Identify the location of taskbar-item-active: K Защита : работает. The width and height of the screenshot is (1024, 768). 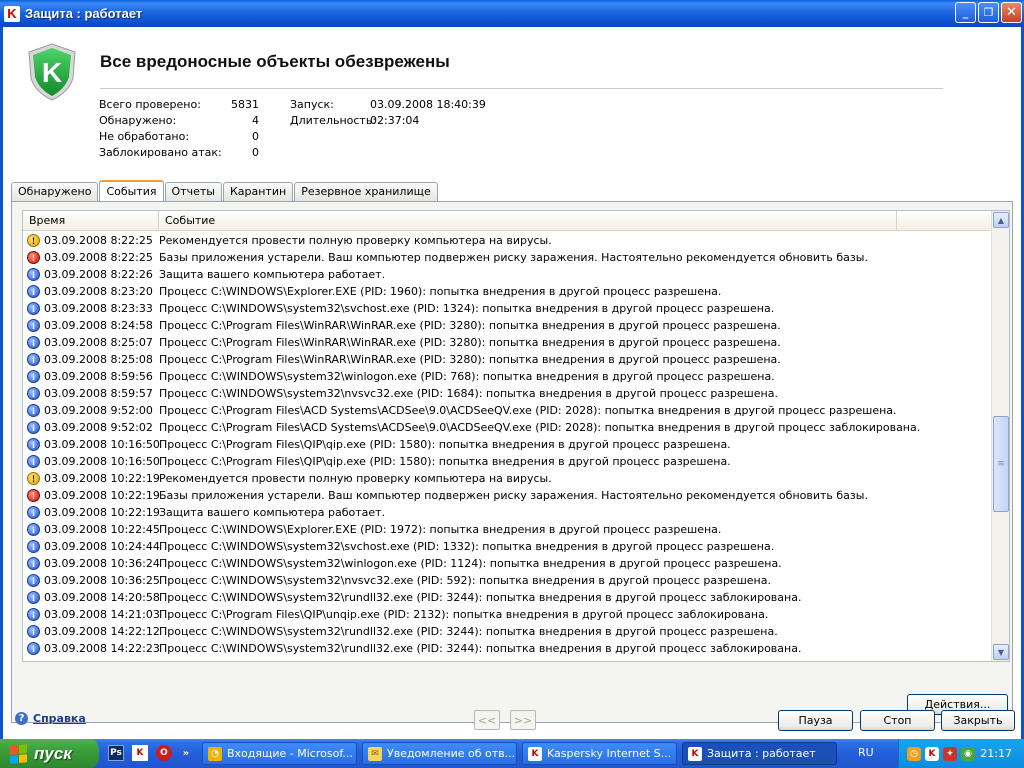
(759, 753).